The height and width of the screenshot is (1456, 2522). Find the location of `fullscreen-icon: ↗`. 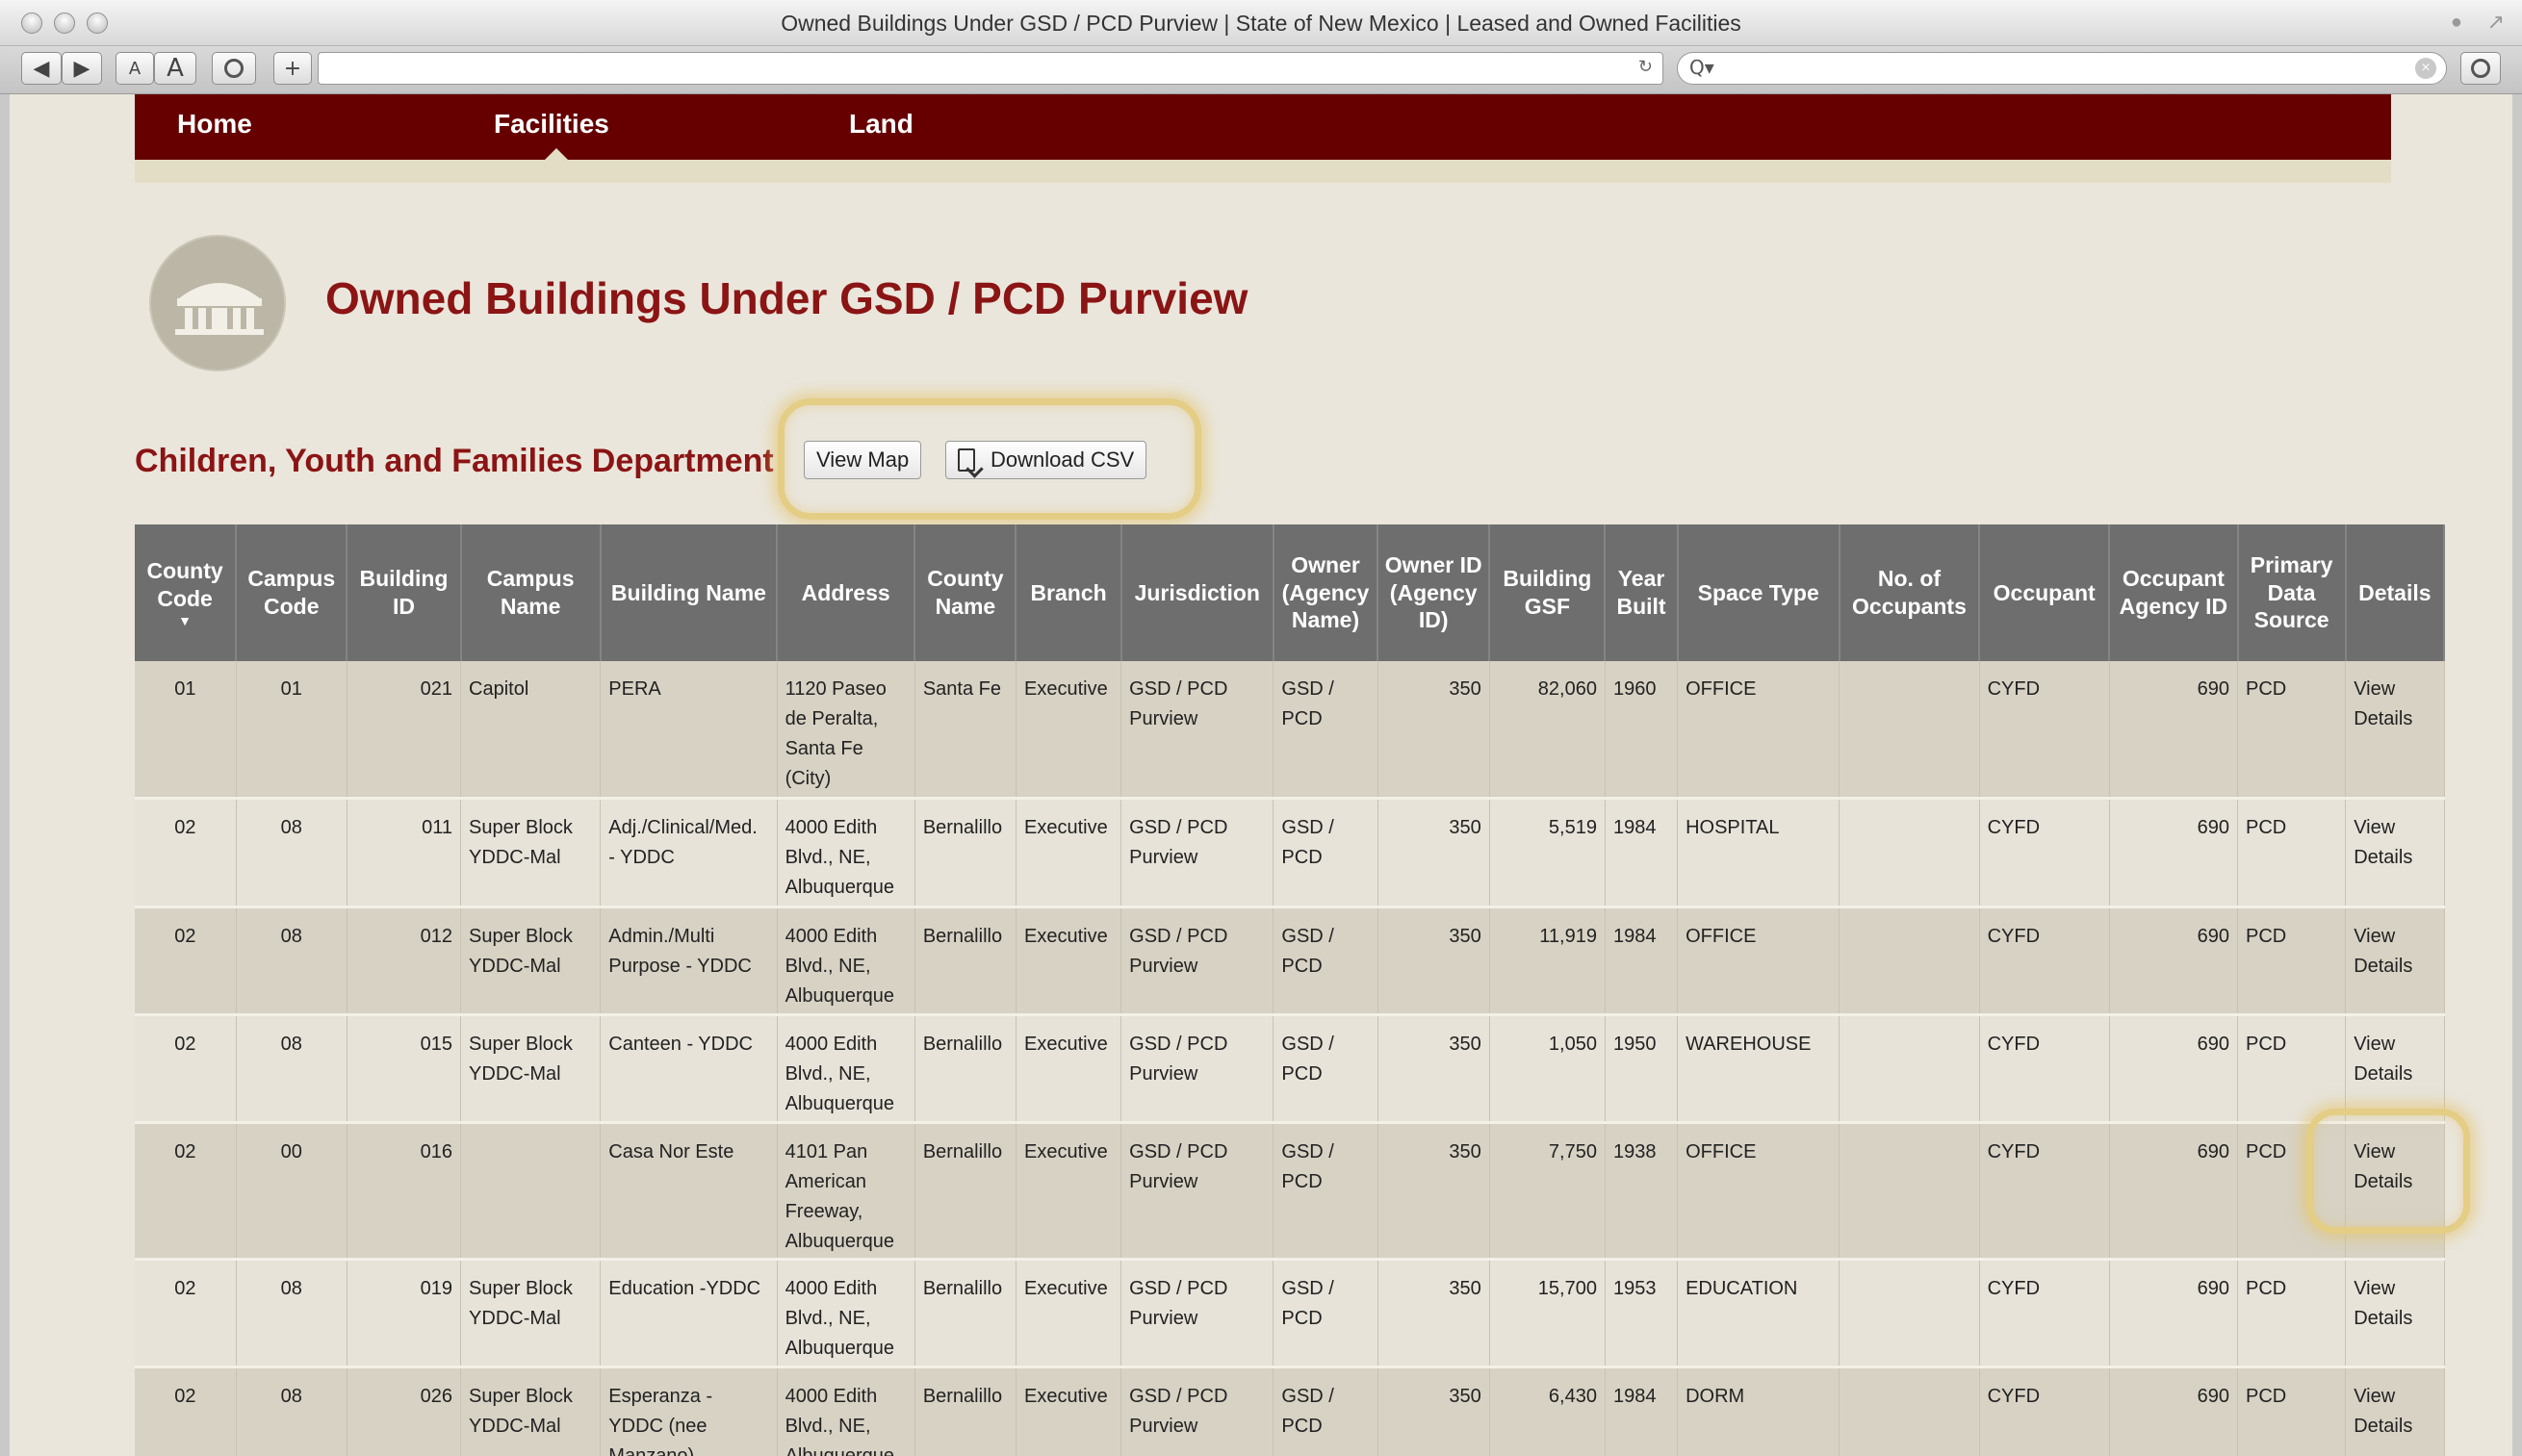

fullscreen-icon: ↗ is located at coordinates (2496, 22).